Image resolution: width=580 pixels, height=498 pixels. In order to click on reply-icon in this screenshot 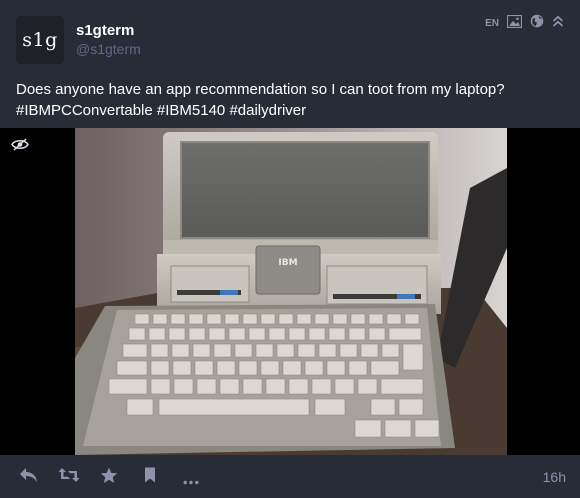, I will do `click(28, 477)`.